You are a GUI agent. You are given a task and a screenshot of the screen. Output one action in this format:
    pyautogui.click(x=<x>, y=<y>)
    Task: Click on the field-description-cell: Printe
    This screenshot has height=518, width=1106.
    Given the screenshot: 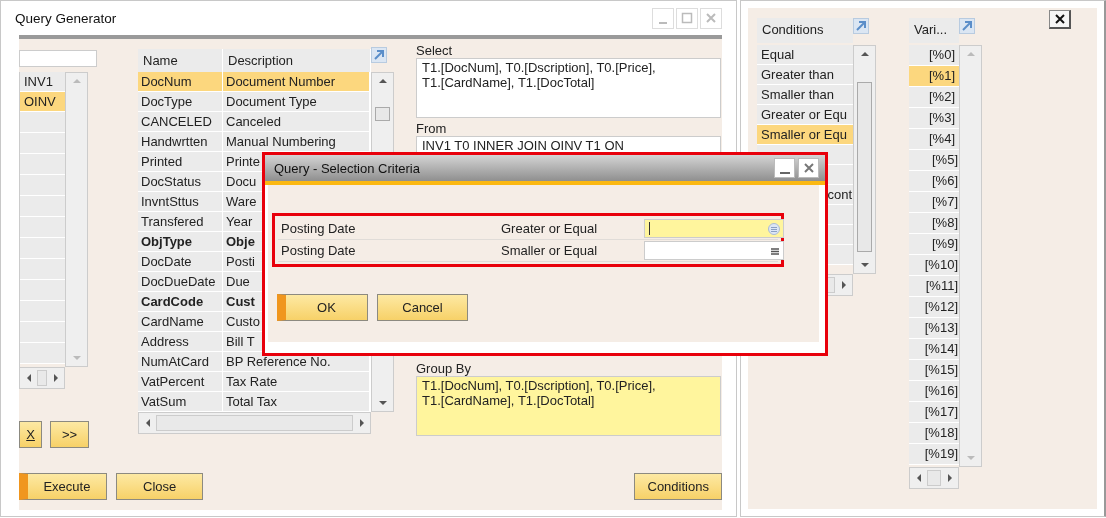 What is the action you would take?
    pyautogui.click(x=243, y=162)
    